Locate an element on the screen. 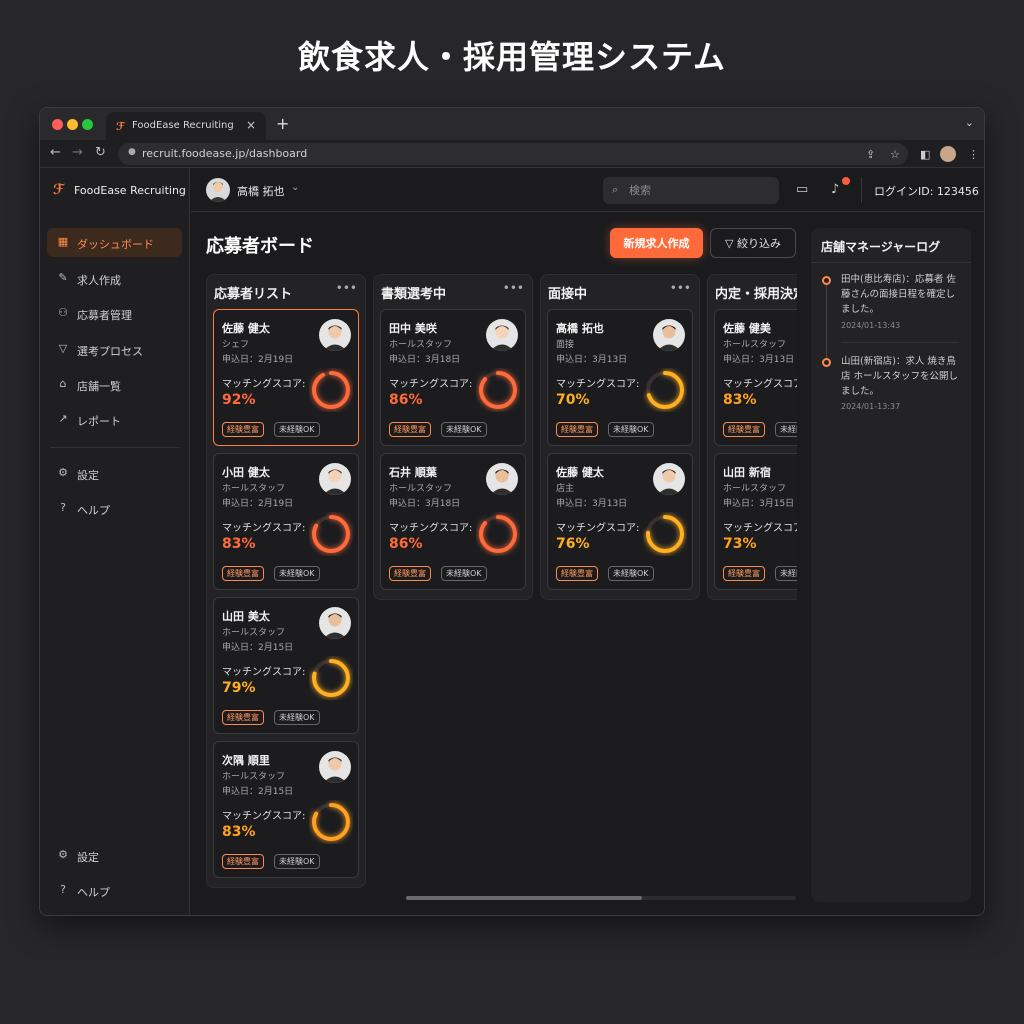 The height and width of the screenshot is (1024, 1024). back-icon: ← is located at coordinates (55, 152).